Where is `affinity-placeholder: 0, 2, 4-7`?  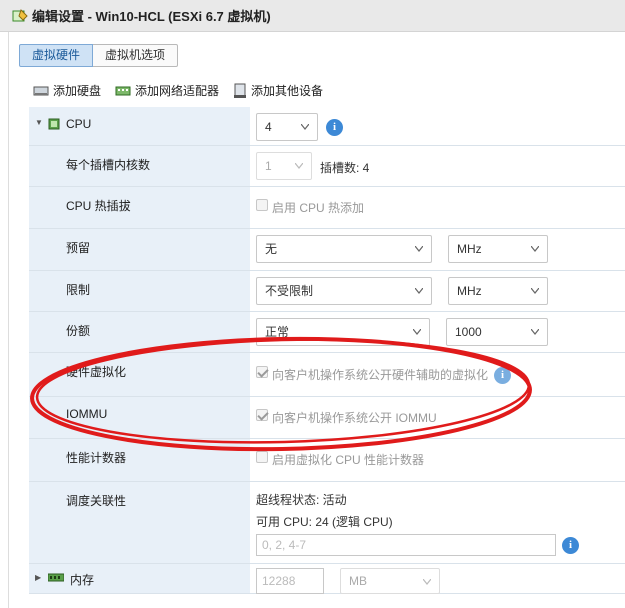 affinity-placeholder: 0, 2, 4-7 is located at coordinates (284, 545).